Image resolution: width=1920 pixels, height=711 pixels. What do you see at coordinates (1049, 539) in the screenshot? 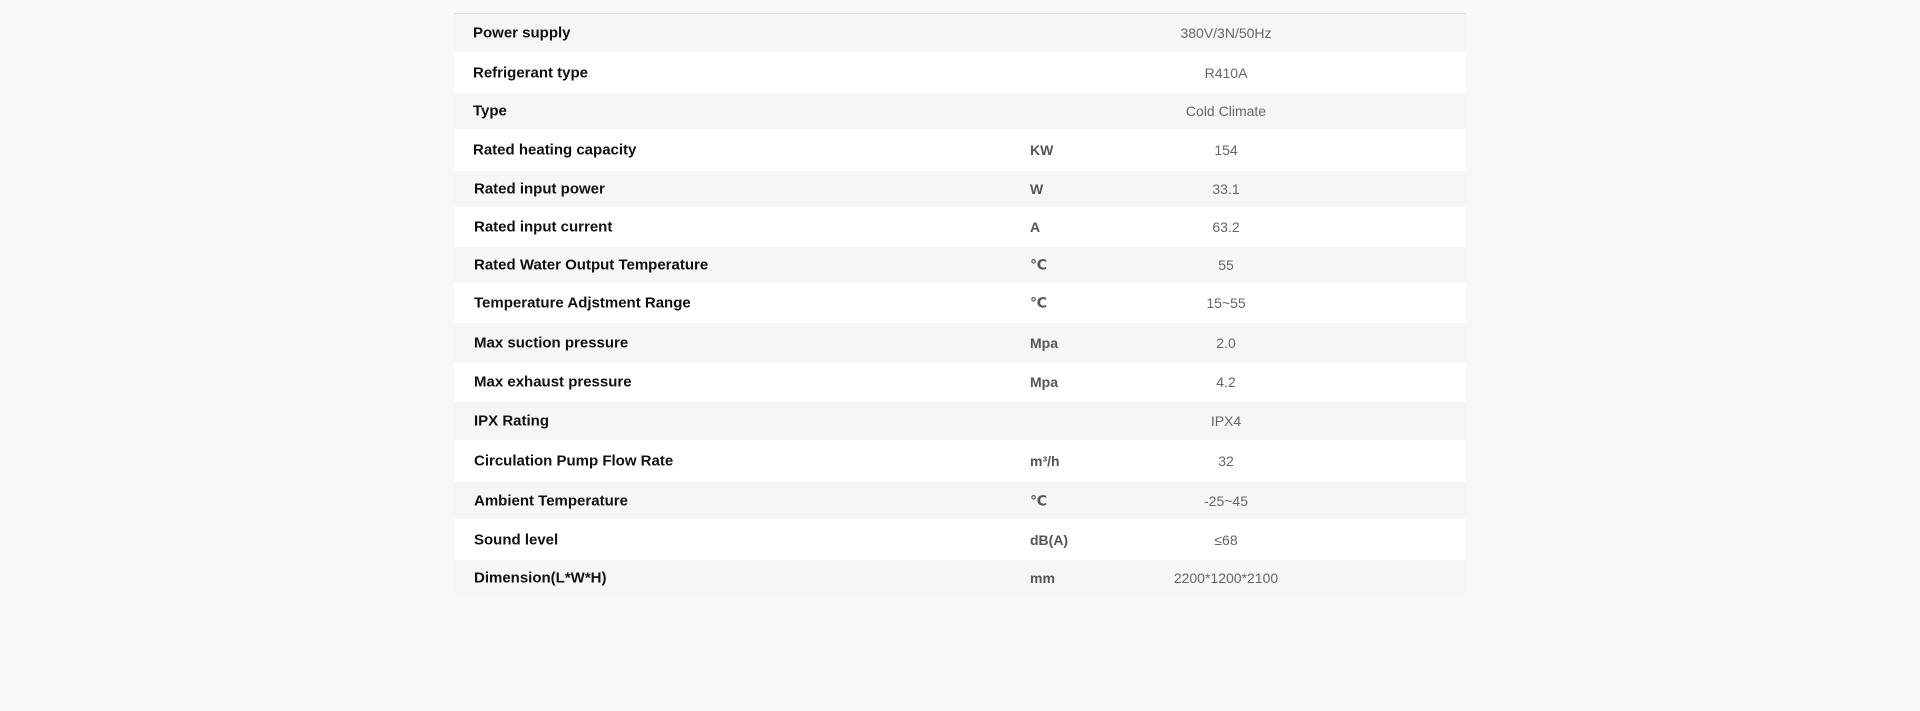
I see `unit-label: dB(A)` at bounding box center [1049, 539].